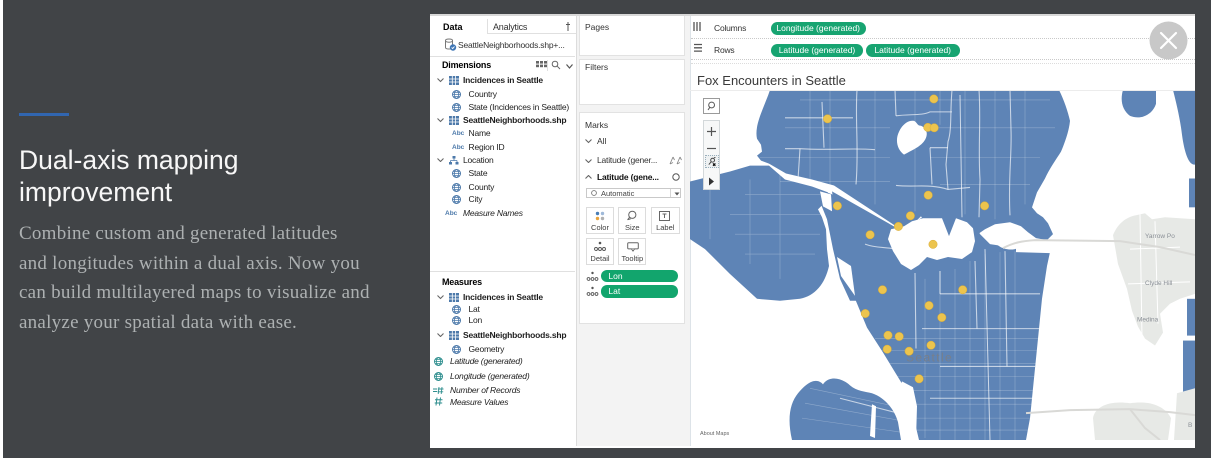 The width and height of the screenshot is (1211, 464). What do you see at coordinates (1190, 425) in the screenshot?
I see `svg-text: B` at bounding box center [1190, 425].